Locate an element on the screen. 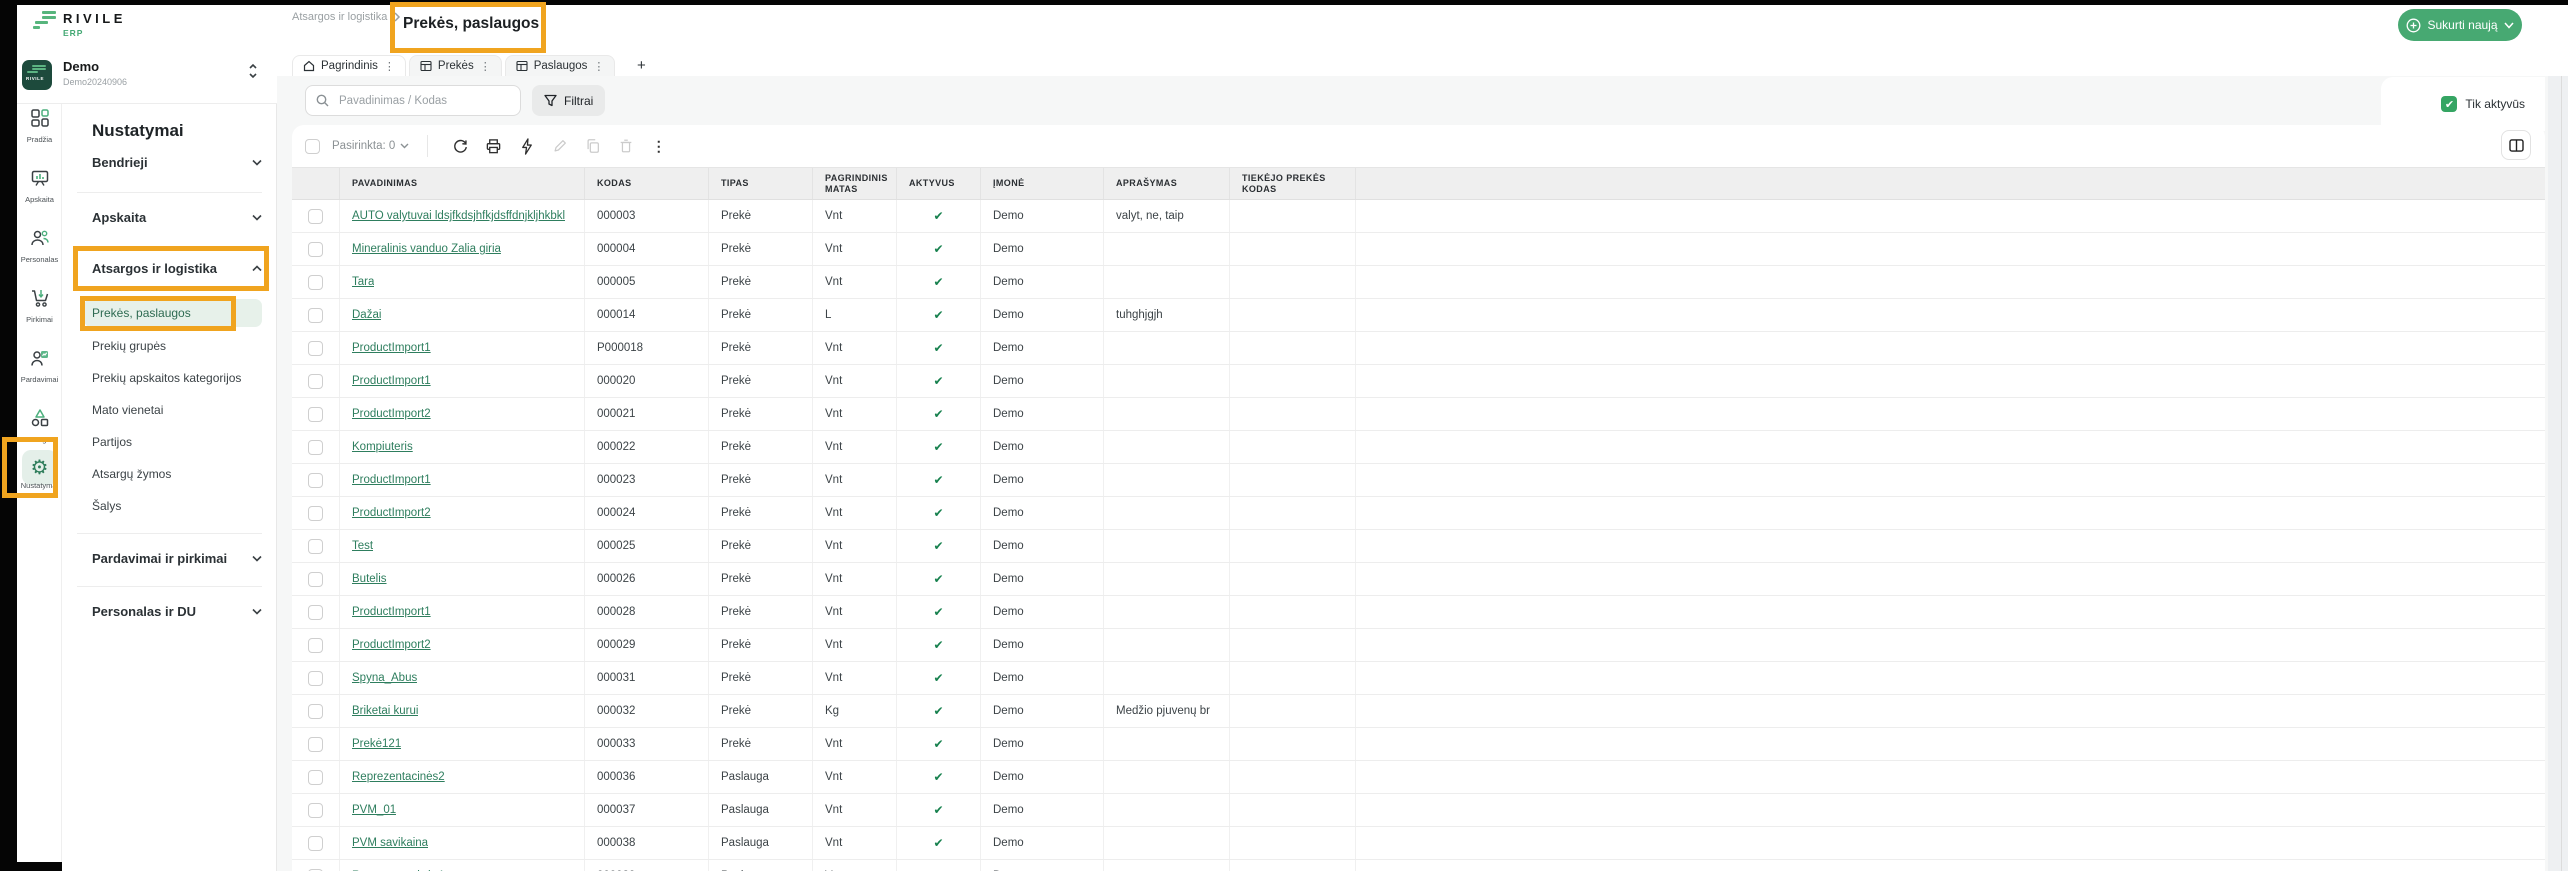  sidebar-item-nustatymai: ⚙ Nustatymai is located at coordinates (39, 470).